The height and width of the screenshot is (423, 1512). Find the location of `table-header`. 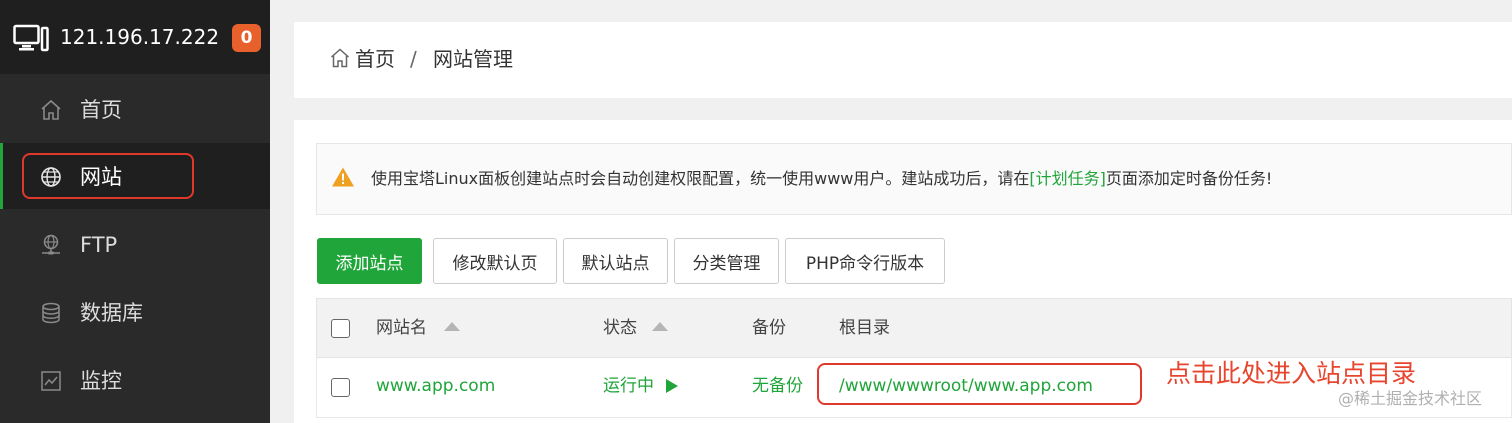

table-header is located at coordinates (914, 328).